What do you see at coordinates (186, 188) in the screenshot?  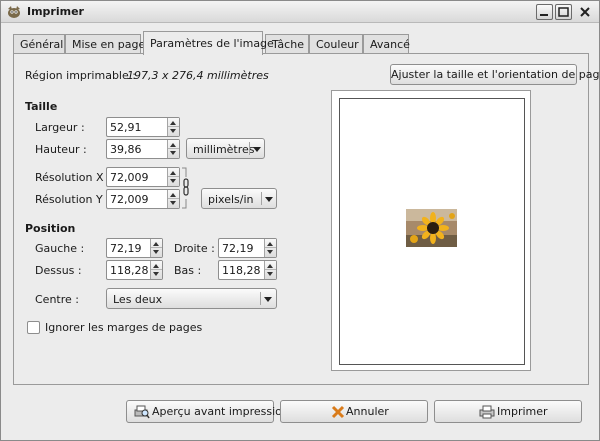 I see `chain-link-icon` at bounding box center [186, 188].